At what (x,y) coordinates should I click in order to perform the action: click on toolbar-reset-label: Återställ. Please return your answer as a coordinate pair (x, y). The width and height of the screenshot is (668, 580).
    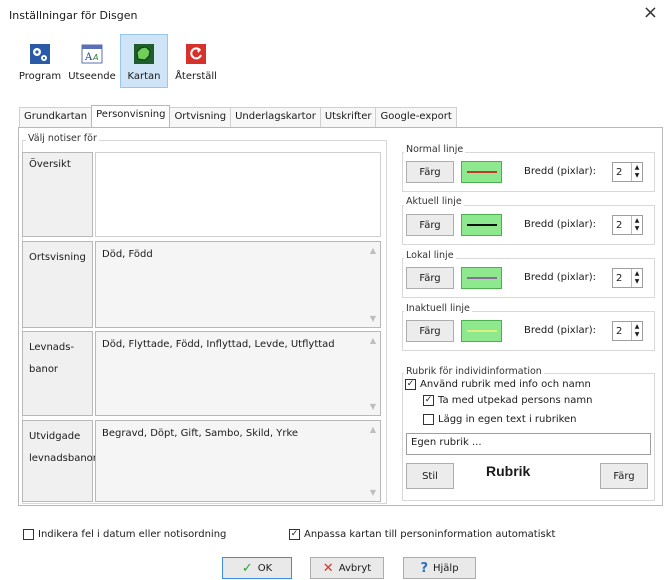
    Looking at the image, I should click on (196, 76).